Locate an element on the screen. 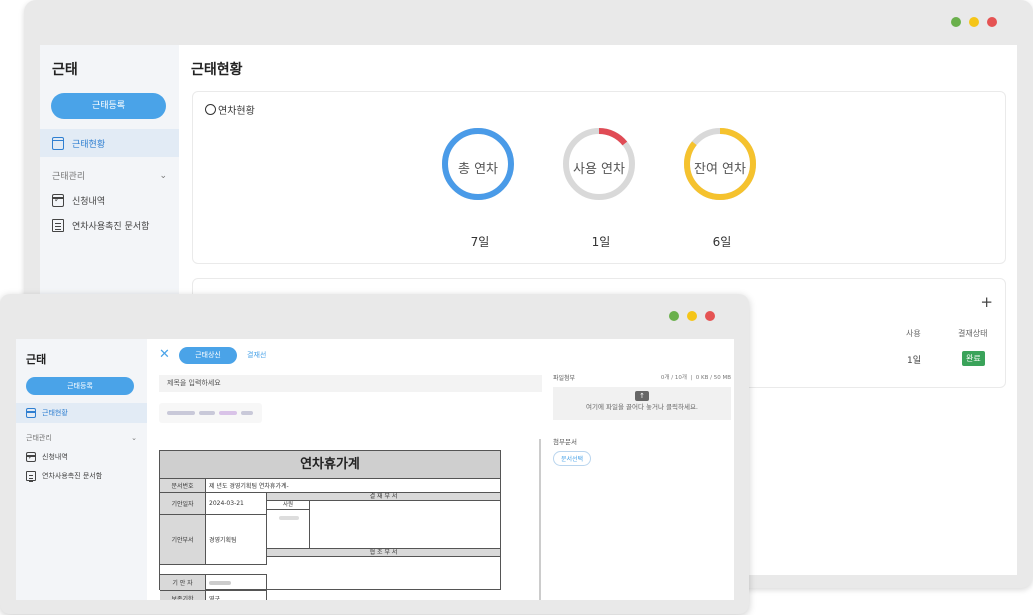  tab-approval-line: 결재선 is located at coordinates (256, 355).